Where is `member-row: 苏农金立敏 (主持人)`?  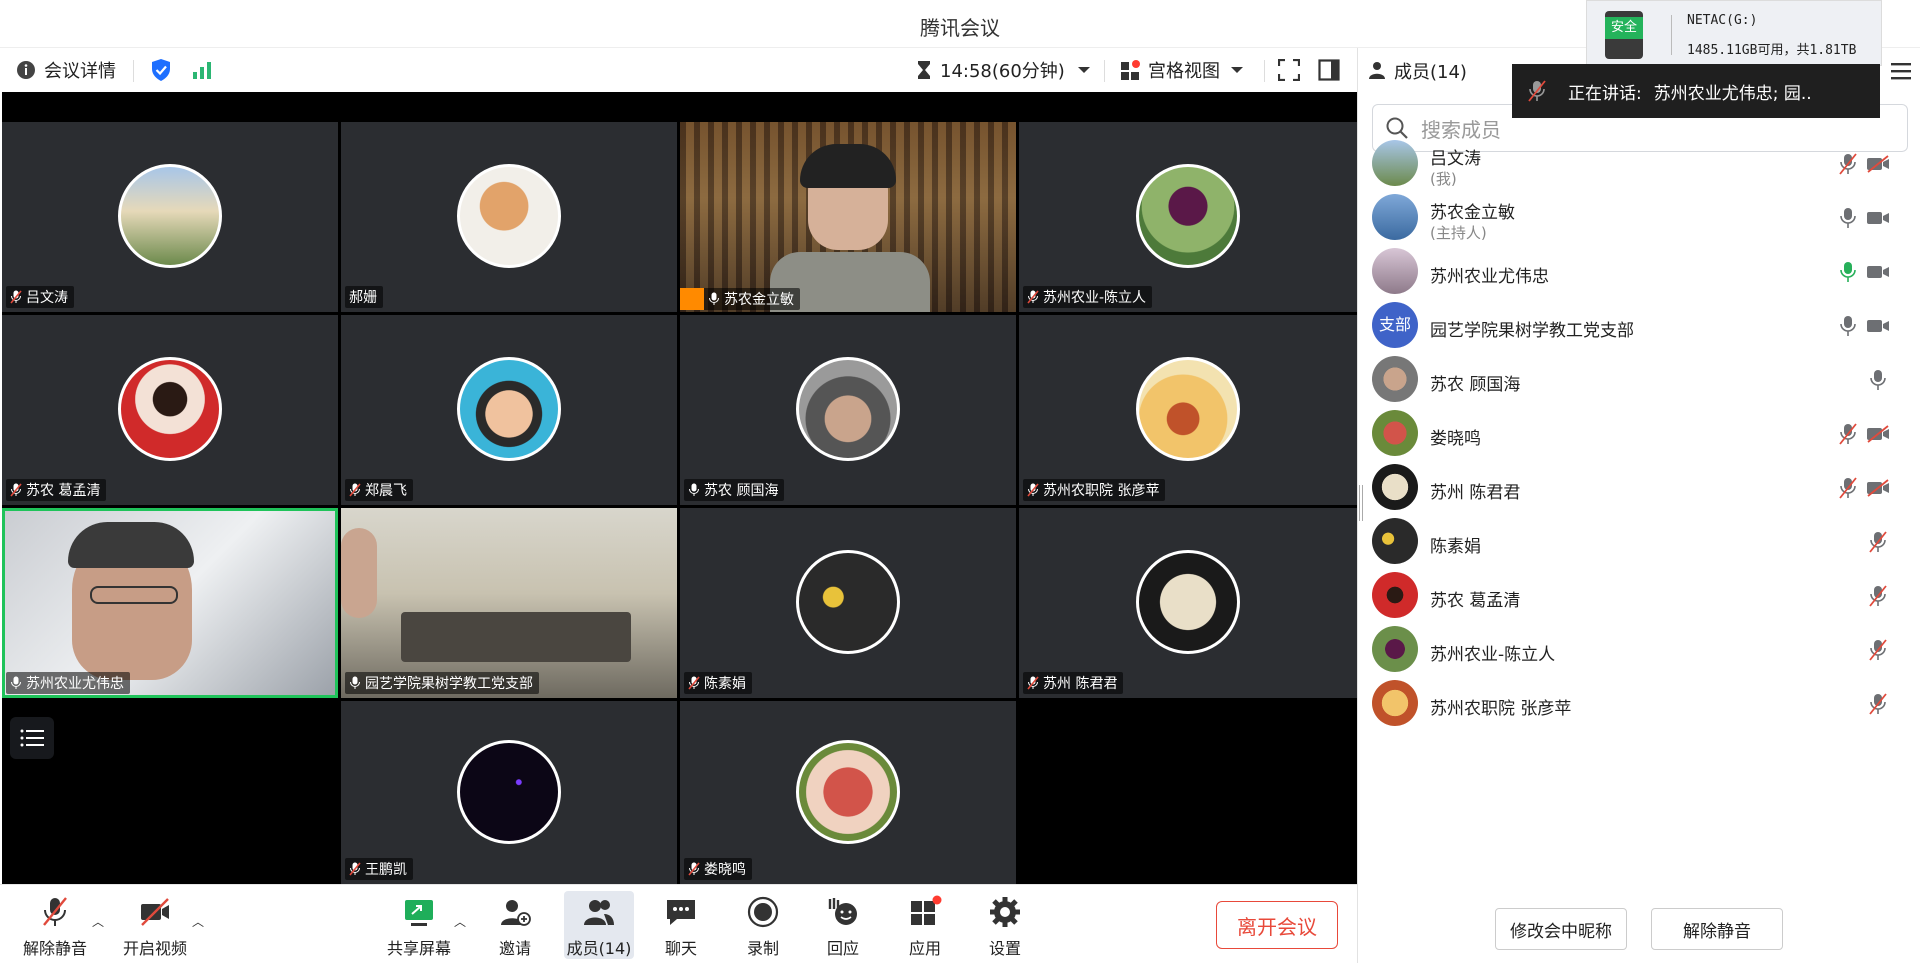
member-row: 苏农金立敏 (主持人) is located at coordinates (1642, 220).